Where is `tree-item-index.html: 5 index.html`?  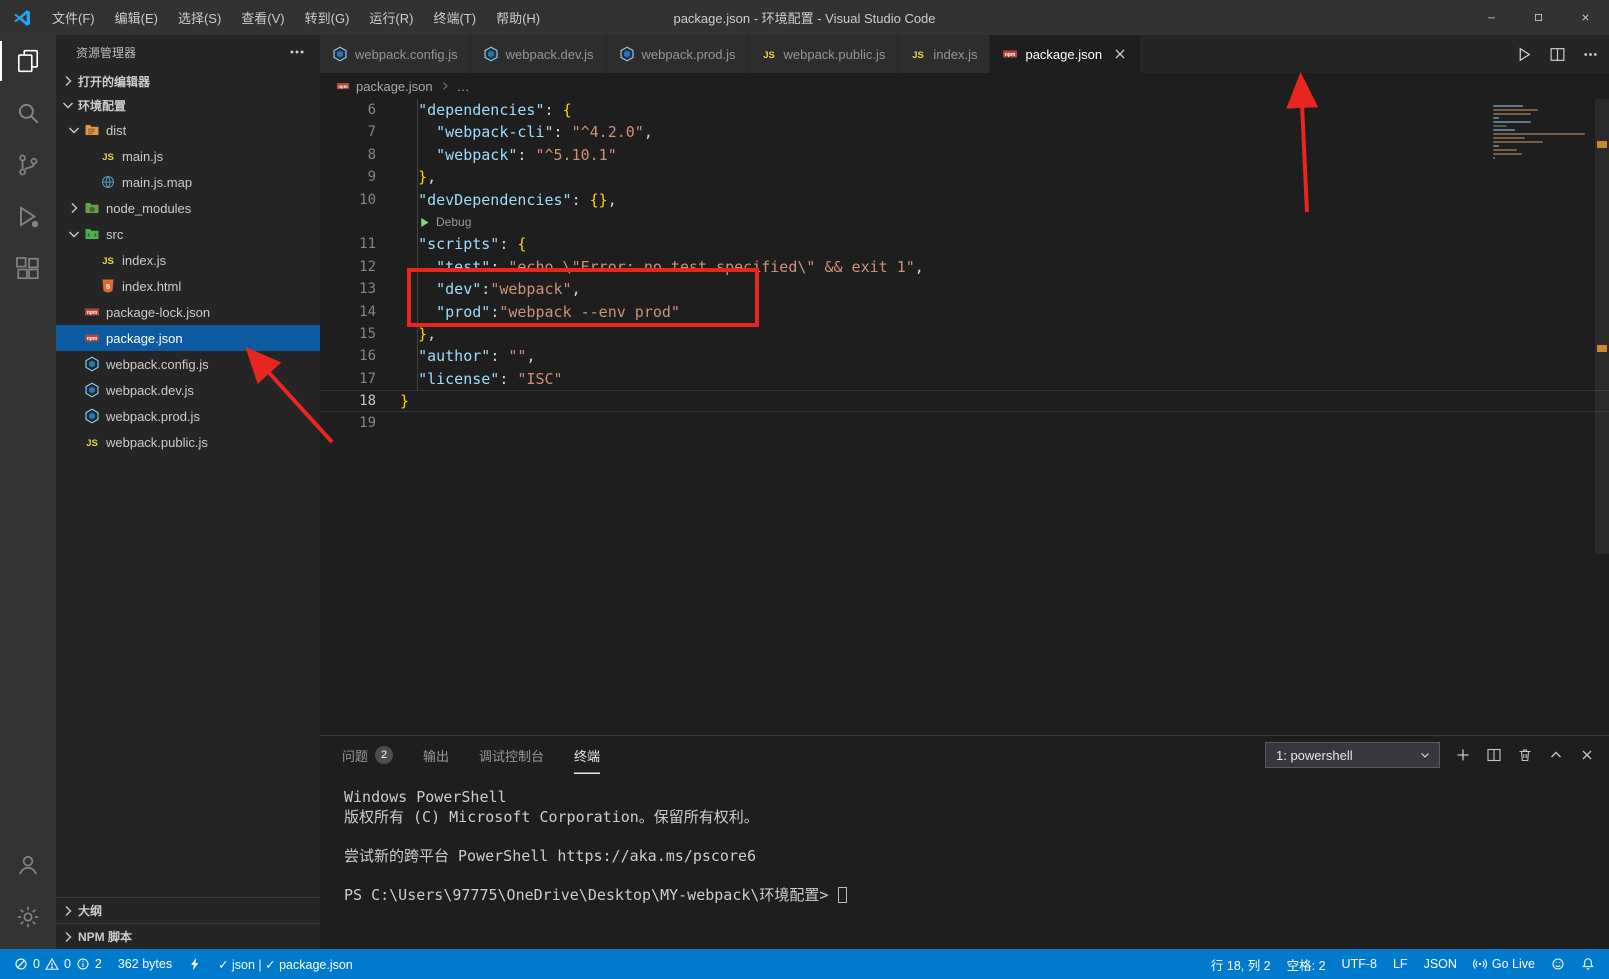 tree-item-index.html: 5 index.html is located at coordinates (188, 286).